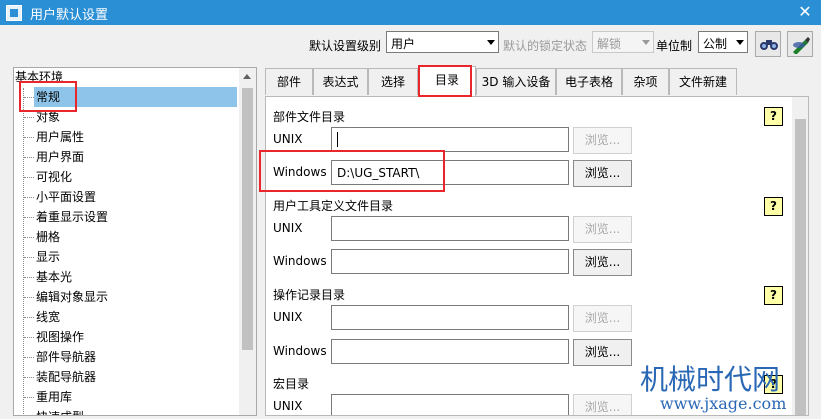 This screenshot has width=821, height=419. Describe the element at coordinates (450, 172) in the screenshot. I see `part-file-windows-input: D:\UG_START\` at that location.